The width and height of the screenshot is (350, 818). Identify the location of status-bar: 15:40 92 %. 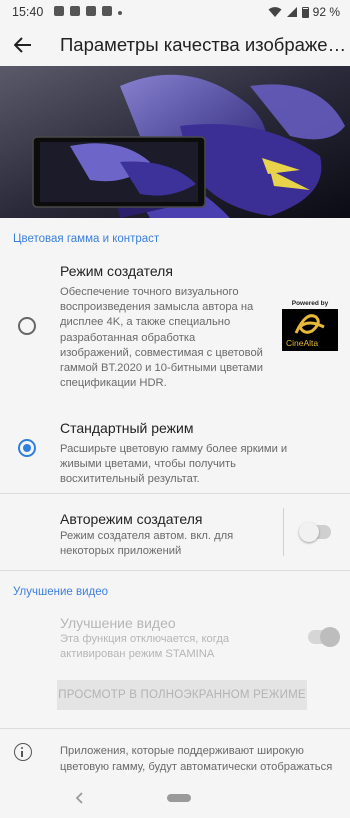
(175, 12).